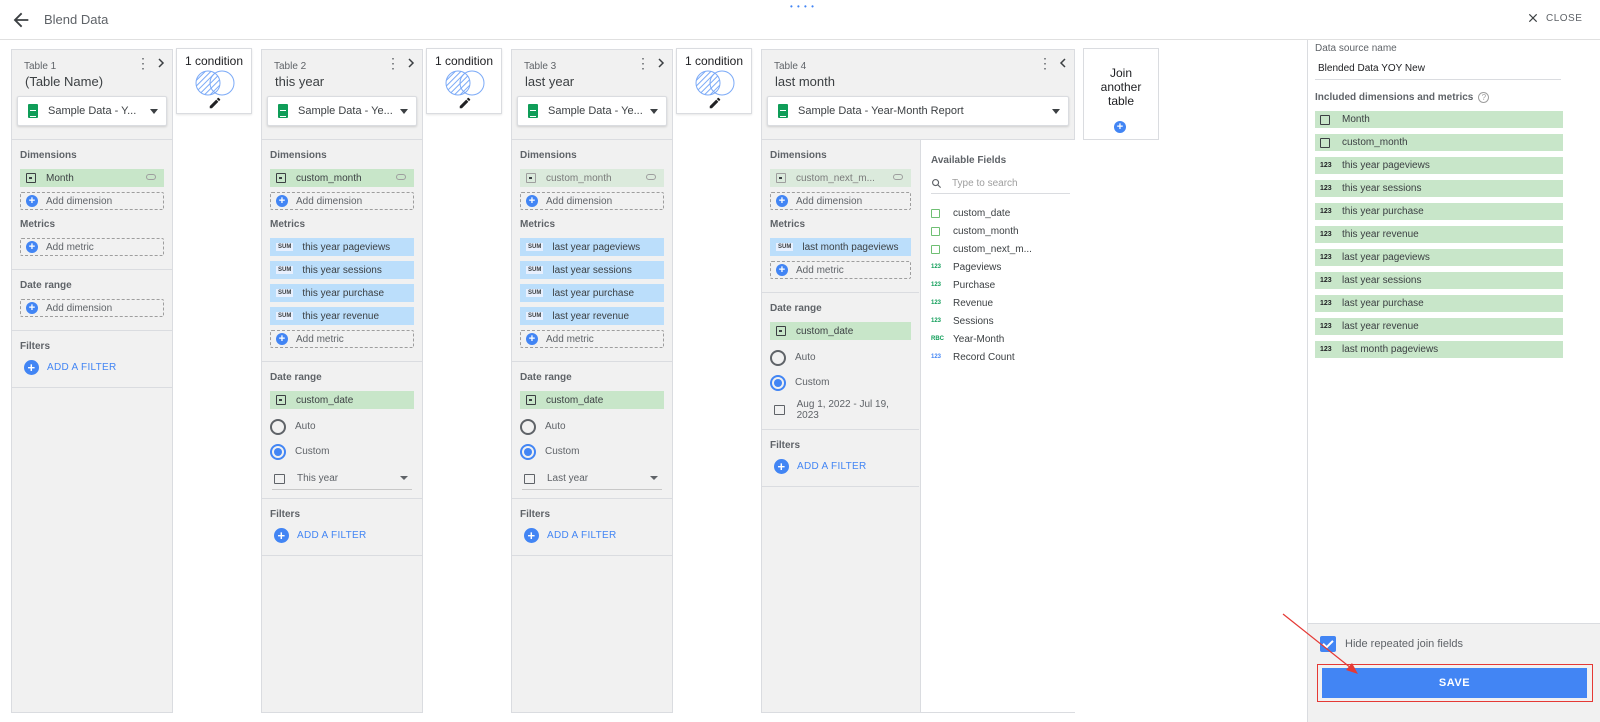  Describe the element at coordinates (1438, 69) in the screenshot. I see `data-source-name-input: Blended Data YOY New` at that location.